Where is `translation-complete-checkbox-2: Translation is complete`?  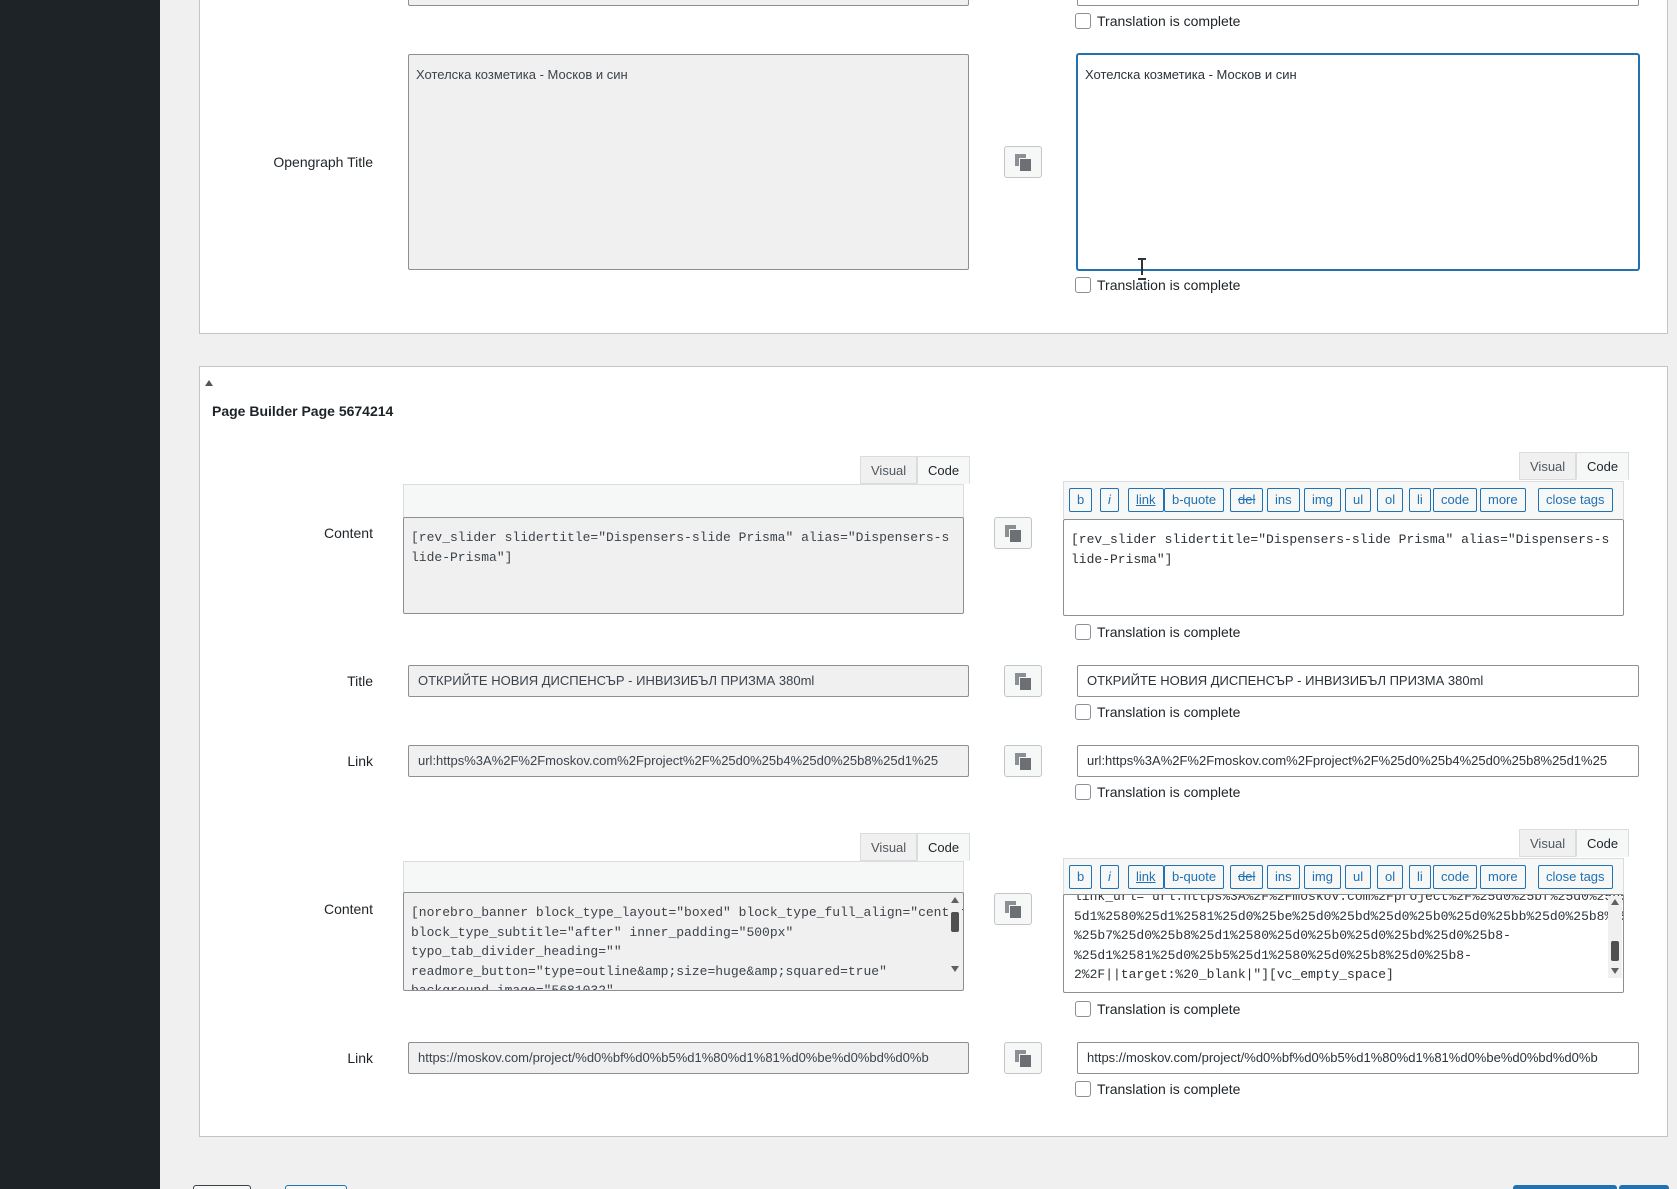
translation-complete-checkbox-2: Translation is complete is located at coordinates (1157, 632).